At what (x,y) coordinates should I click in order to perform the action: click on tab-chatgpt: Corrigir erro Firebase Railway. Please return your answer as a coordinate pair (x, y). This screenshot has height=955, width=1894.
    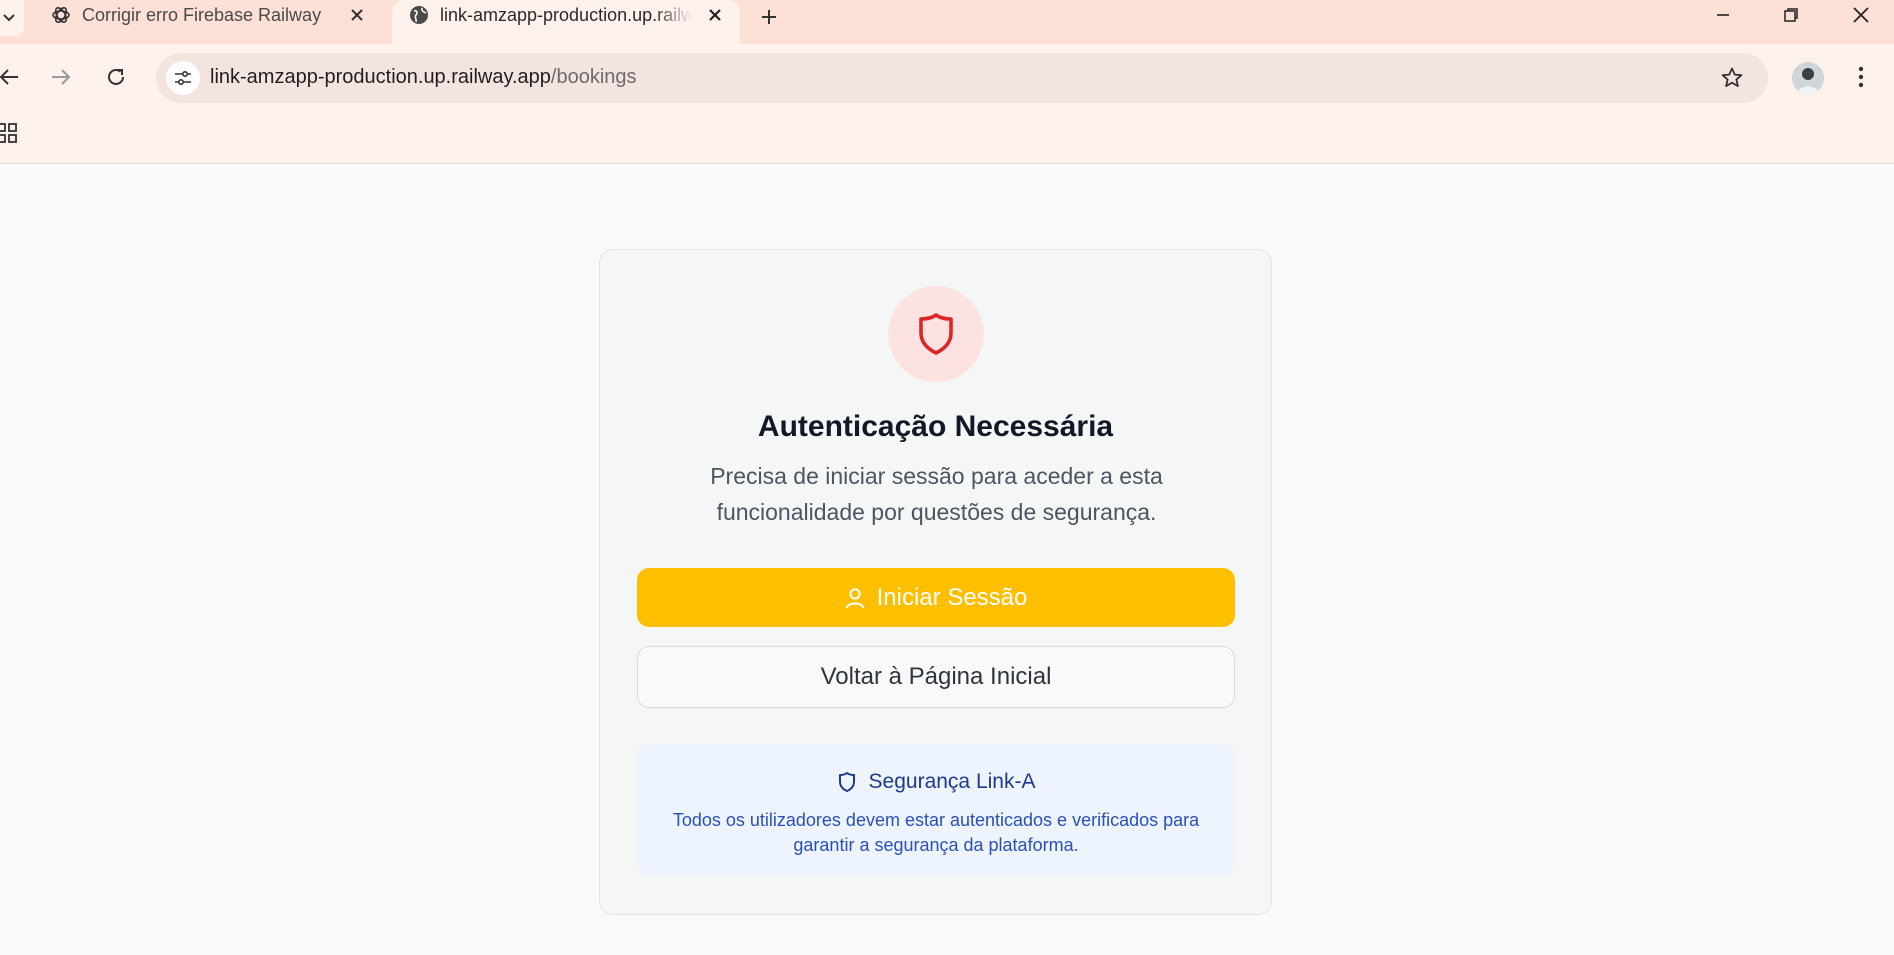
    Looking at the image, I should click on (209, 22).